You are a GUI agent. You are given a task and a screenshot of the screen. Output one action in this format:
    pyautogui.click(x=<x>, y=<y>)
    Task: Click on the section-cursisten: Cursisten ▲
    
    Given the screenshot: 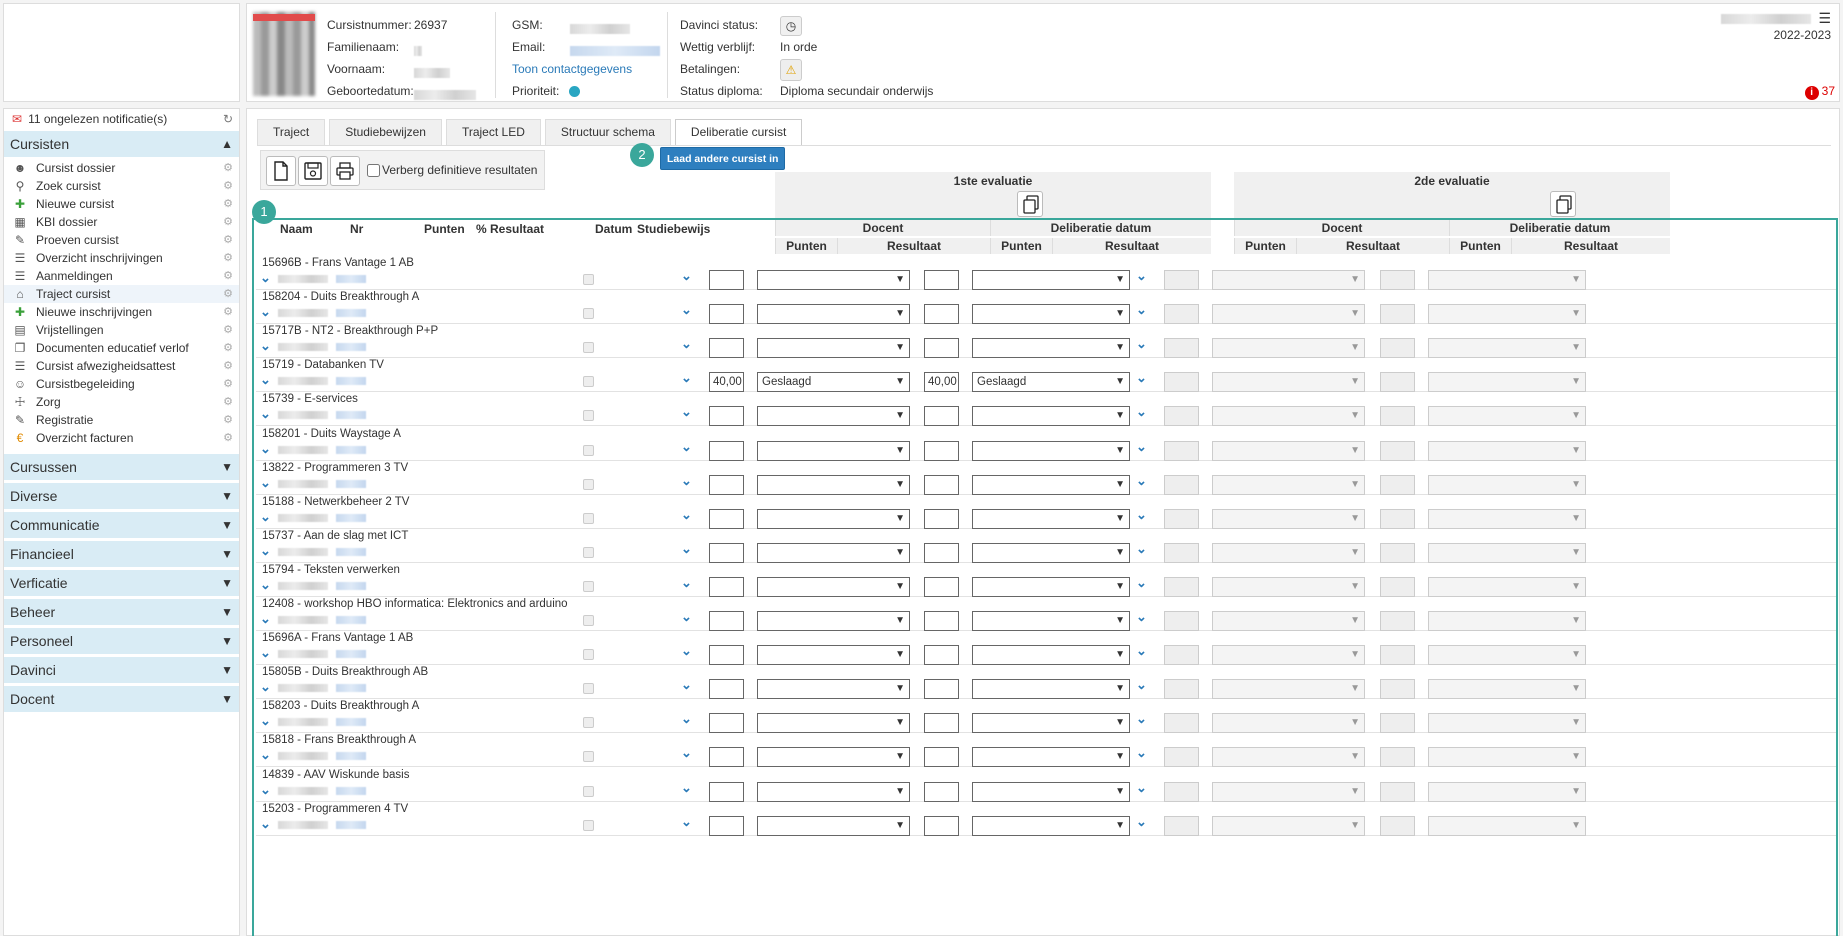 What is the action you would take?
    pyautogui.click(x=121, y=143)
    